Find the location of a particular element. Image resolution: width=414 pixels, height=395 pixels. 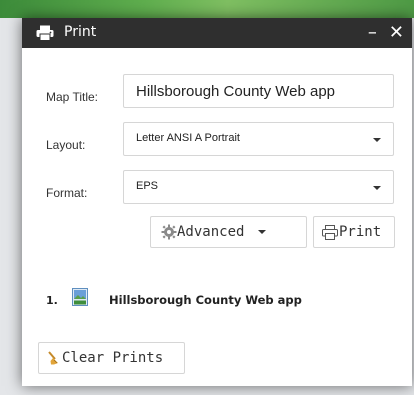

dialog-titlebar: Print – ✕ is located at coordinates (217, 33).